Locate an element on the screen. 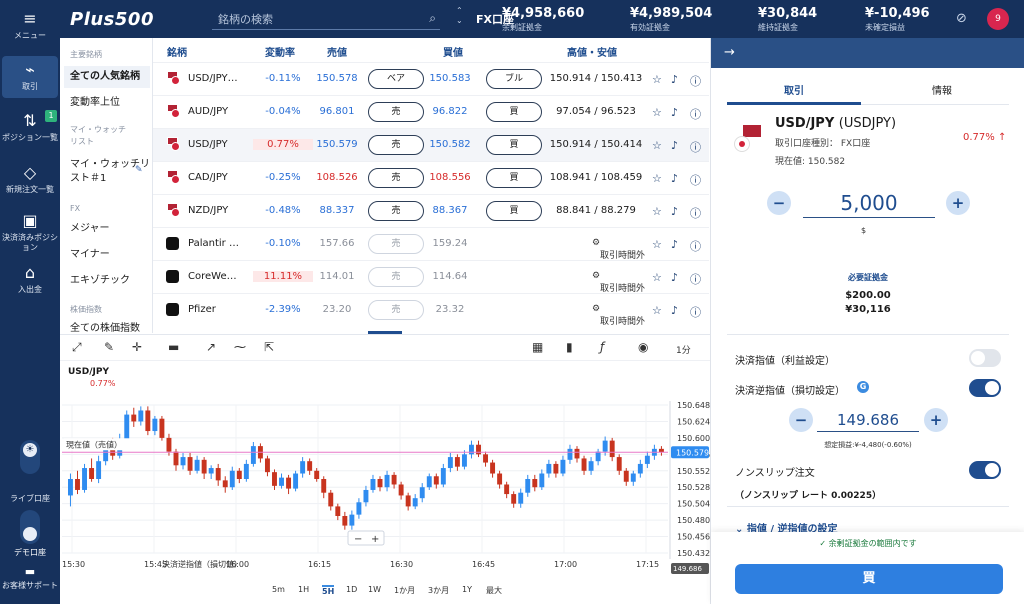  cat-minors: マイナー is located at coordinates (90, 255).